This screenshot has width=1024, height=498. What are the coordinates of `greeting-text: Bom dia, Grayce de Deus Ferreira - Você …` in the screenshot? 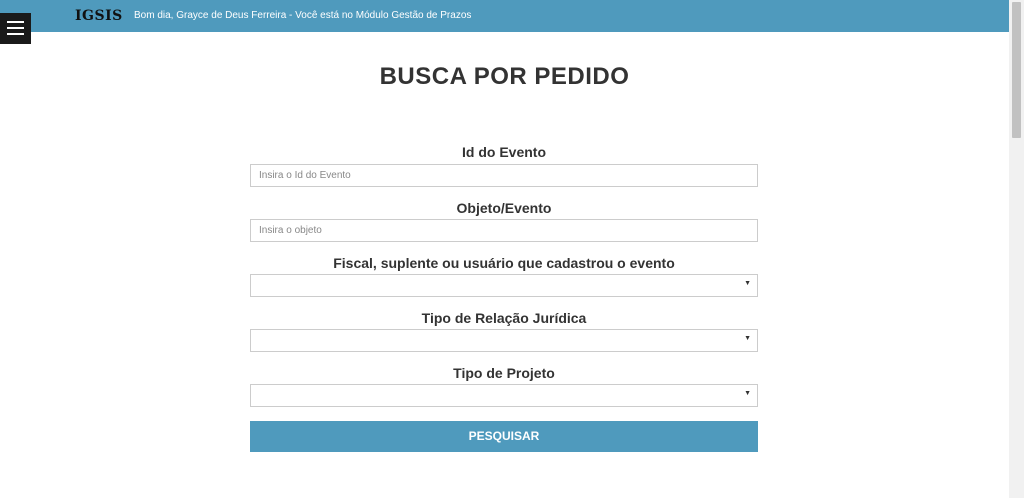 It's located at (303, 15).